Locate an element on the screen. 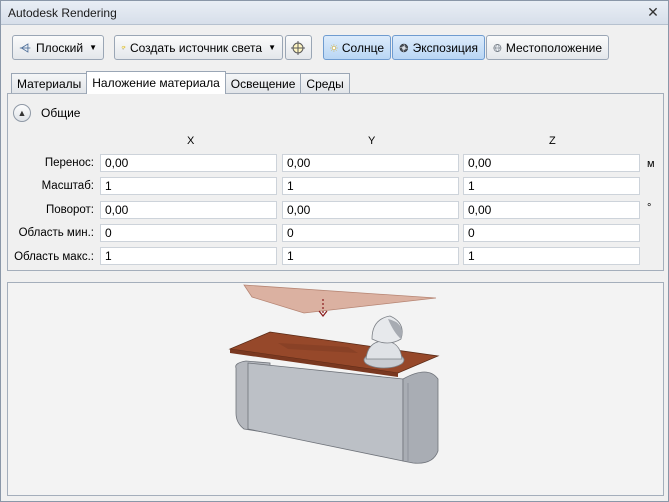  rotation-x-input: 0,00 is located at coordinates (188, 210).